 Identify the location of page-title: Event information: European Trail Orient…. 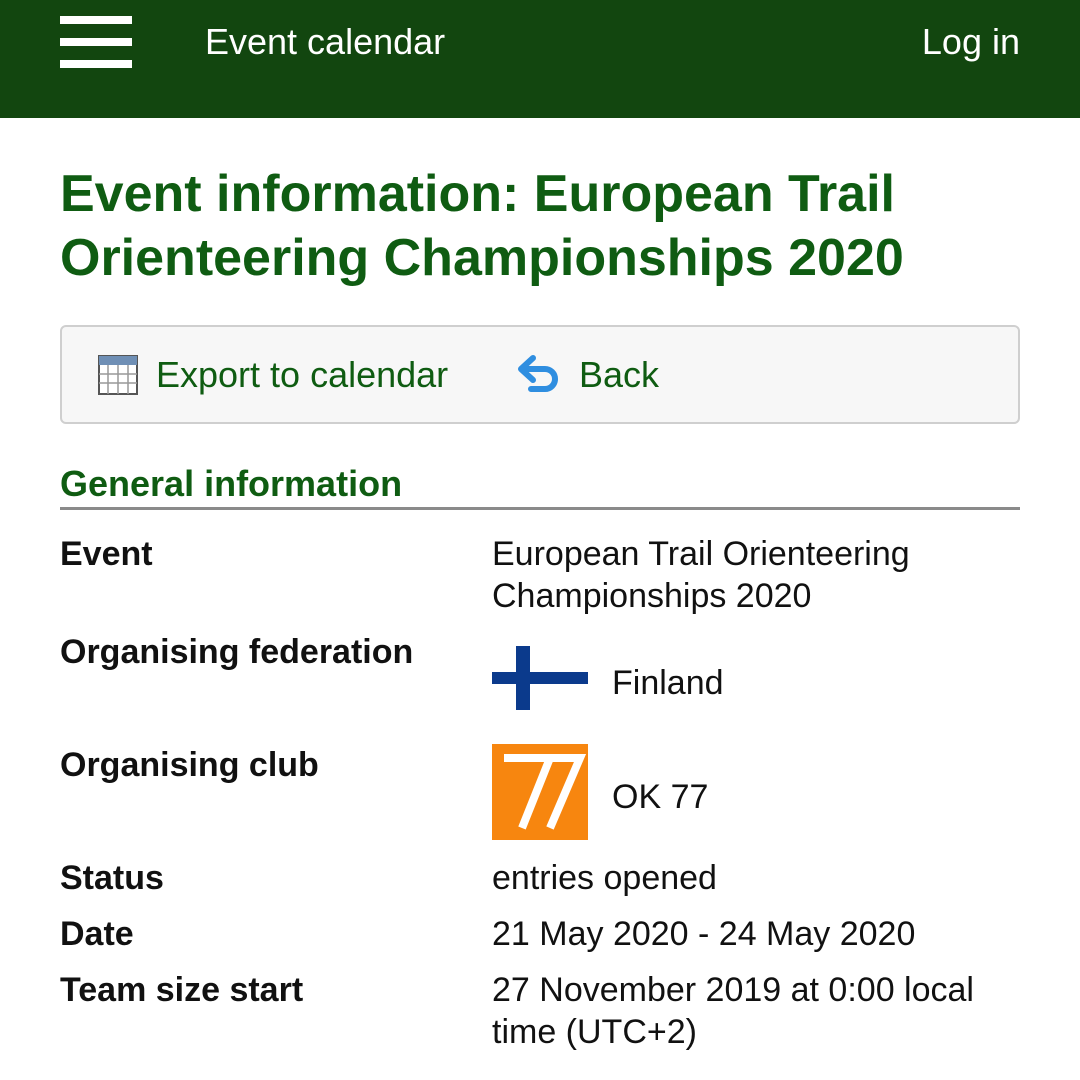
(482, 226).